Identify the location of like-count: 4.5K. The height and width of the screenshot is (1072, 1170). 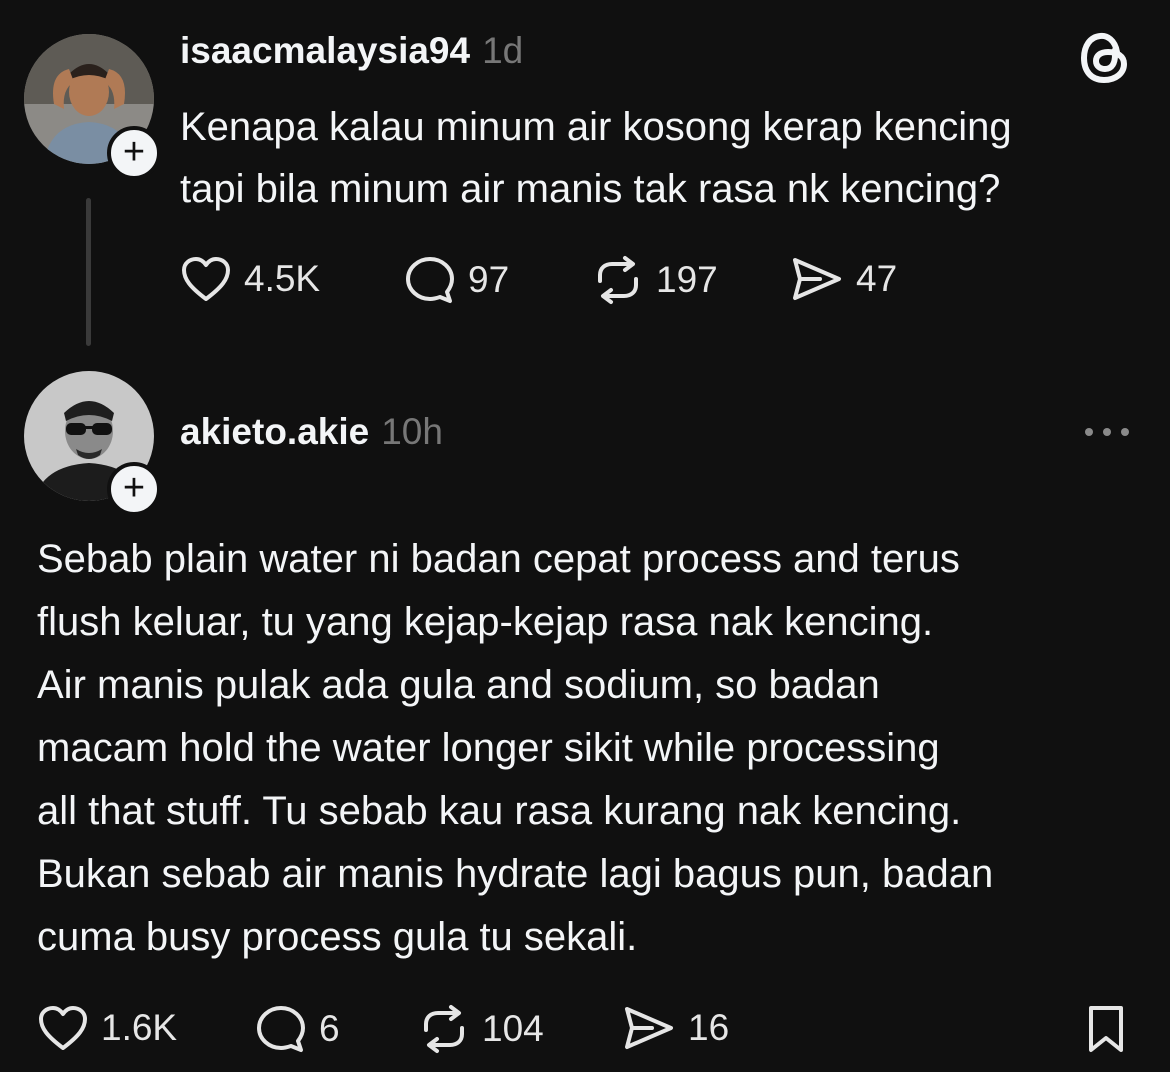
(282, 278).